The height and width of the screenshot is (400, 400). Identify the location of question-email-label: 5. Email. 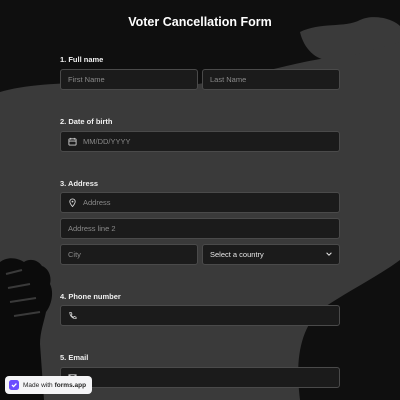
(74, 357).